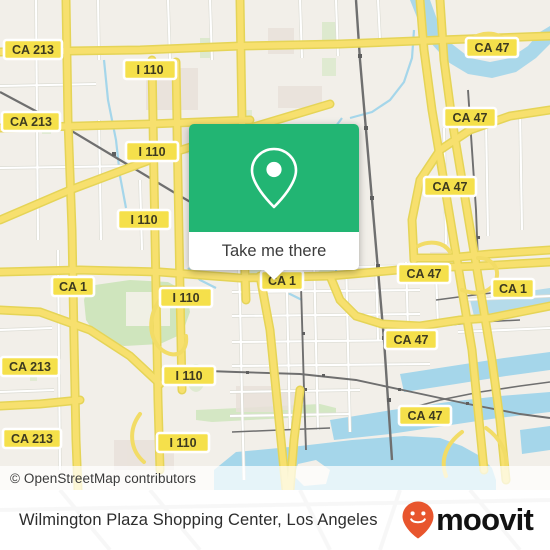 Image resolution: width=550 pixels, height=550 pixels. Describe the element at coordinates (103, 478) in the screenshot. I see `attribution-text: © OpenStreetMap contributors` at that location.